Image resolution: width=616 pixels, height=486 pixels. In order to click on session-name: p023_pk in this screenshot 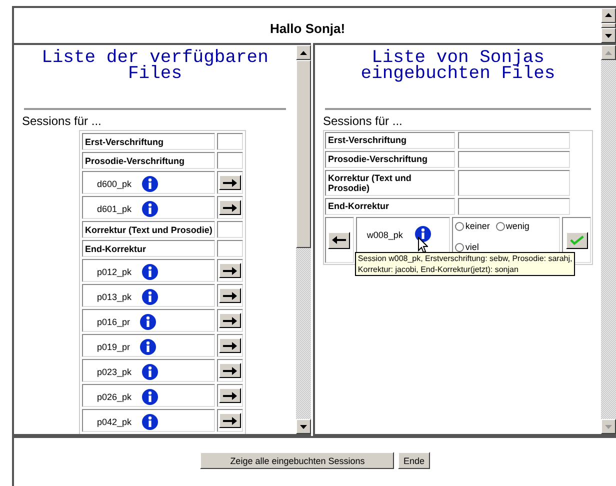, I will do `click(114, 372)`.